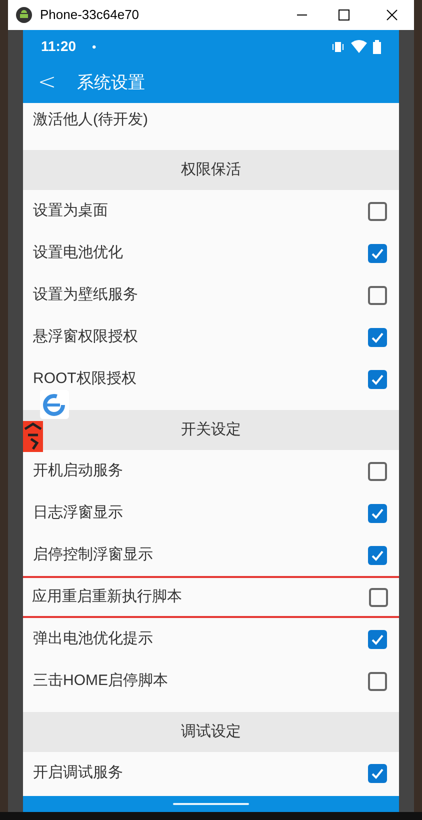 Image resolution: width=422 pixels, height=820 pixels. I want to click on back-button: <, so click(47, 83).